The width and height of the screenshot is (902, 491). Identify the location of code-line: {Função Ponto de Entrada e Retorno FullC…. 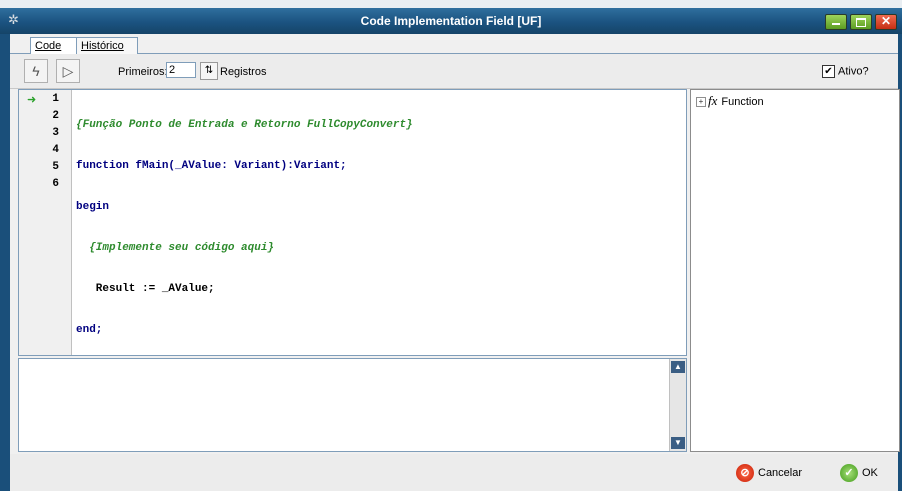
(244, 125).